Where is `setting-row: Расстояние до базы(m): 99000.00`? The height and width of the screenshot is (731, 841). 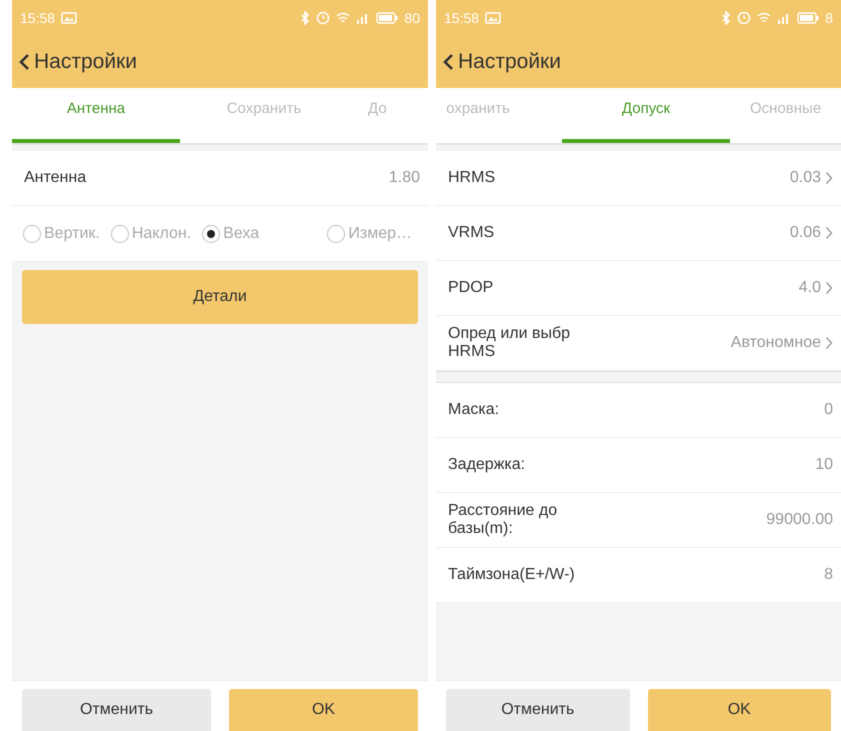
setting-row: Расстояние до базы(m): 99000.00 is located at coordinates (638, 520).